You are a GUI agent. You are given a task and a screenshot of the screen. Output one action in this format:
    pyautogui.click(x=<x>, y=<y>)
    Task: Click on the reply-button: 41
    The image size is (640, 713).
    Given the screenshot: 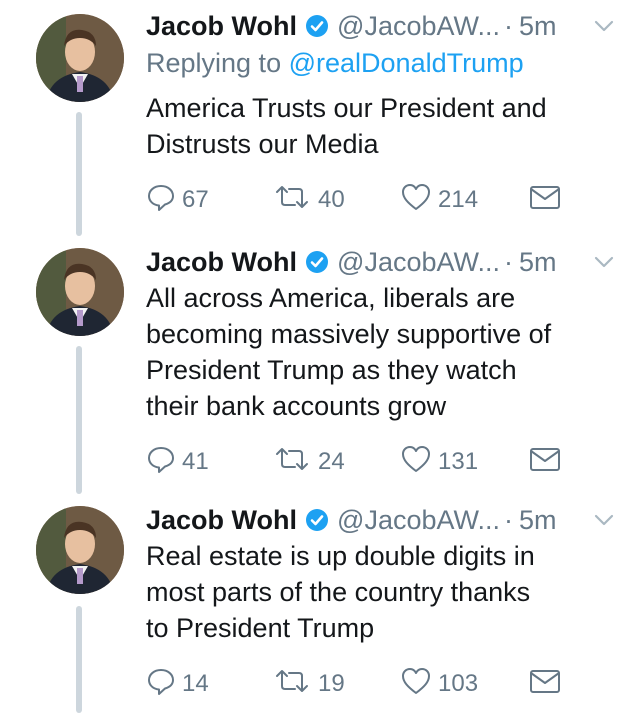 What is the action you would take?
    pyautogui.click(x=177, y=462)
    